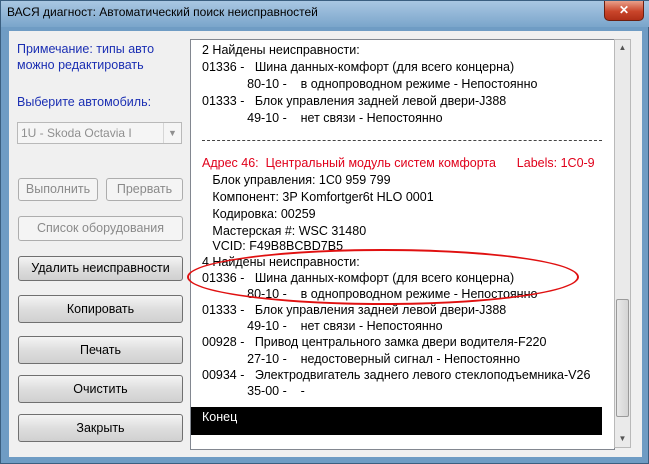 The width and height of the screenshot is (649, 464). Describe the element at coordinates (58, 189) in the screenshot. I see `run-button: Выполнить` at that location.